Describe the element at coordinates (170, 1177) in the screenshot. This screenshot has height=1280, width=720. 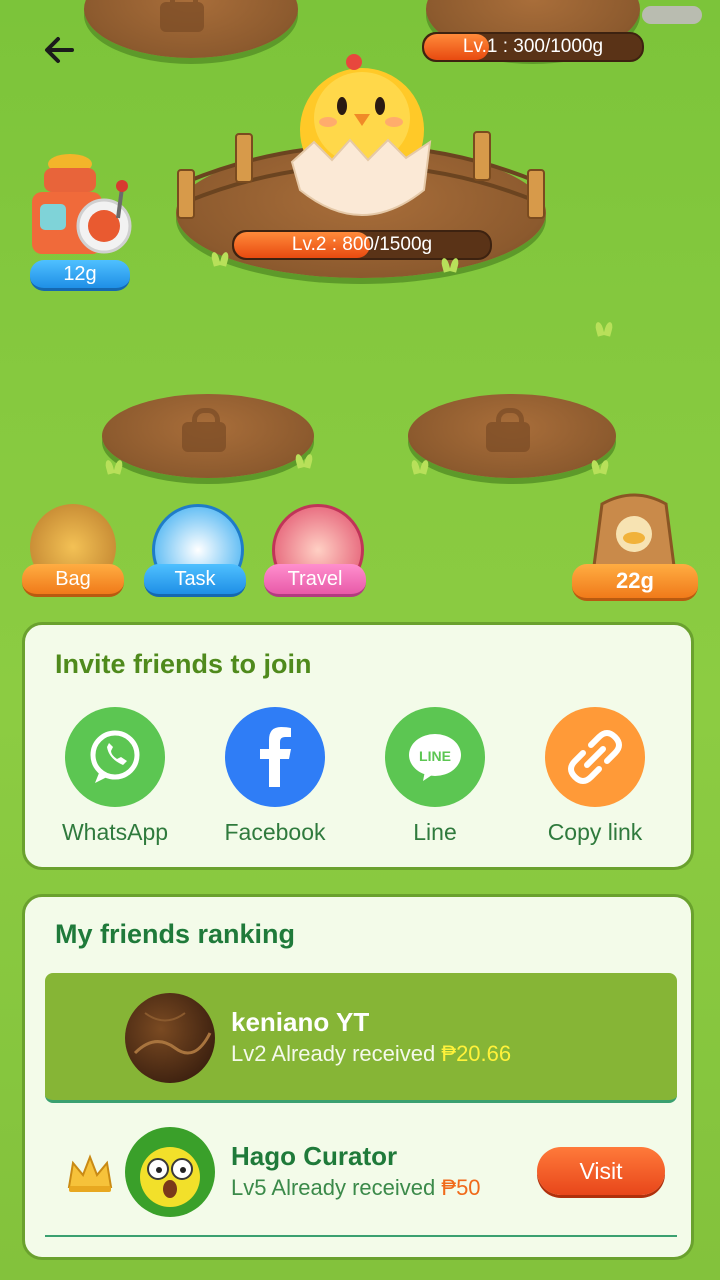
I see `avatar-face` at that location.